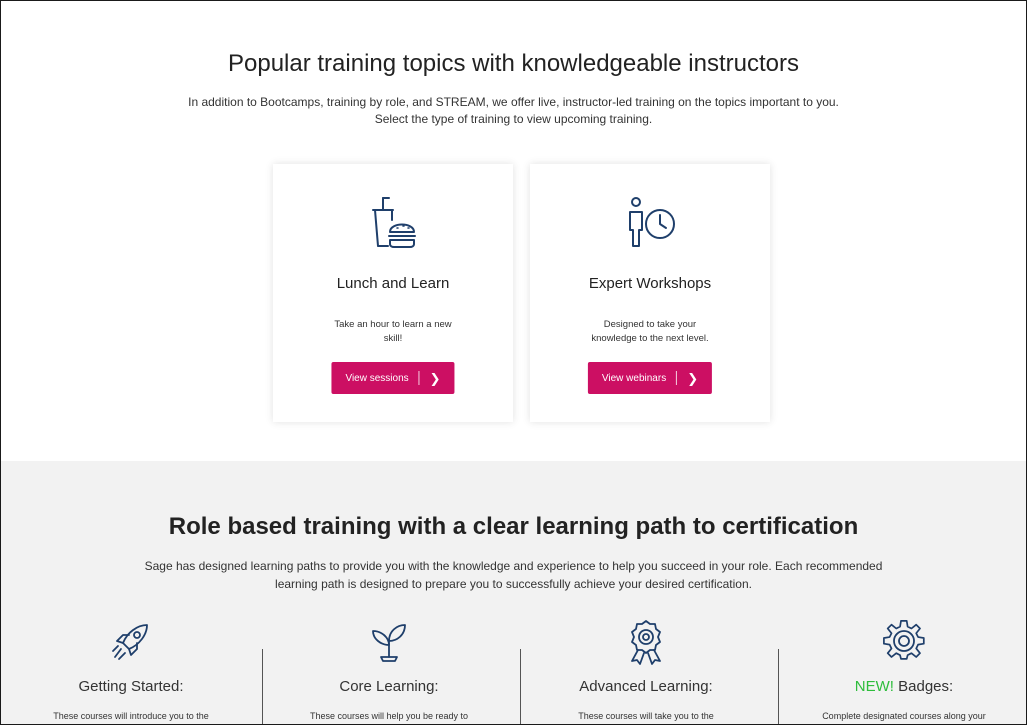  What do you see at coordinates (634, 378) in the screenshot?
I see `view-webinars-label: View webinars` at bounding box center [634, 378].